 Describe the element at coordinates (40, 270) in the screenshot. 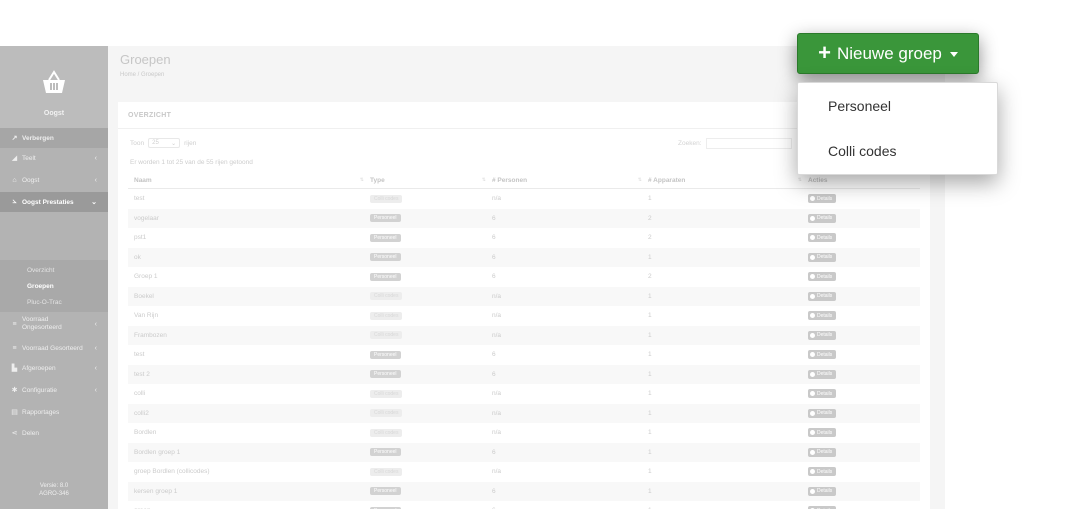

I see `subnav-item-overzicht: Overzicht` at that location.